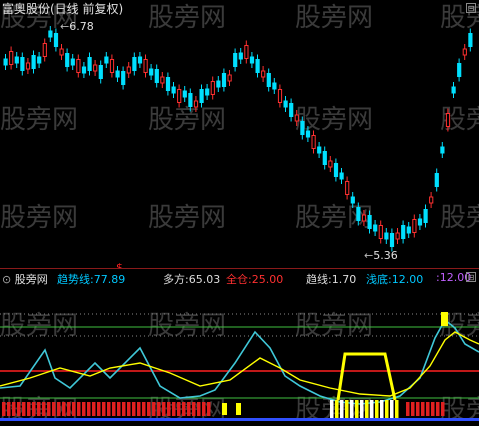 This screenshot has width=479, height=426. What do you see at coordinates (471, 277) in the screenshot?
I see `indicator-toggle-button: ⊟` at bounding box center [471, 277].